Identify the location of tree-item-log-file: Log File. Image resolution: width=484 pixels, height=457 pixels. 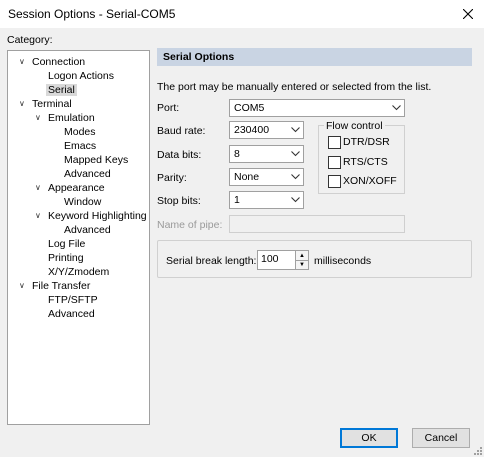
(66, 244).